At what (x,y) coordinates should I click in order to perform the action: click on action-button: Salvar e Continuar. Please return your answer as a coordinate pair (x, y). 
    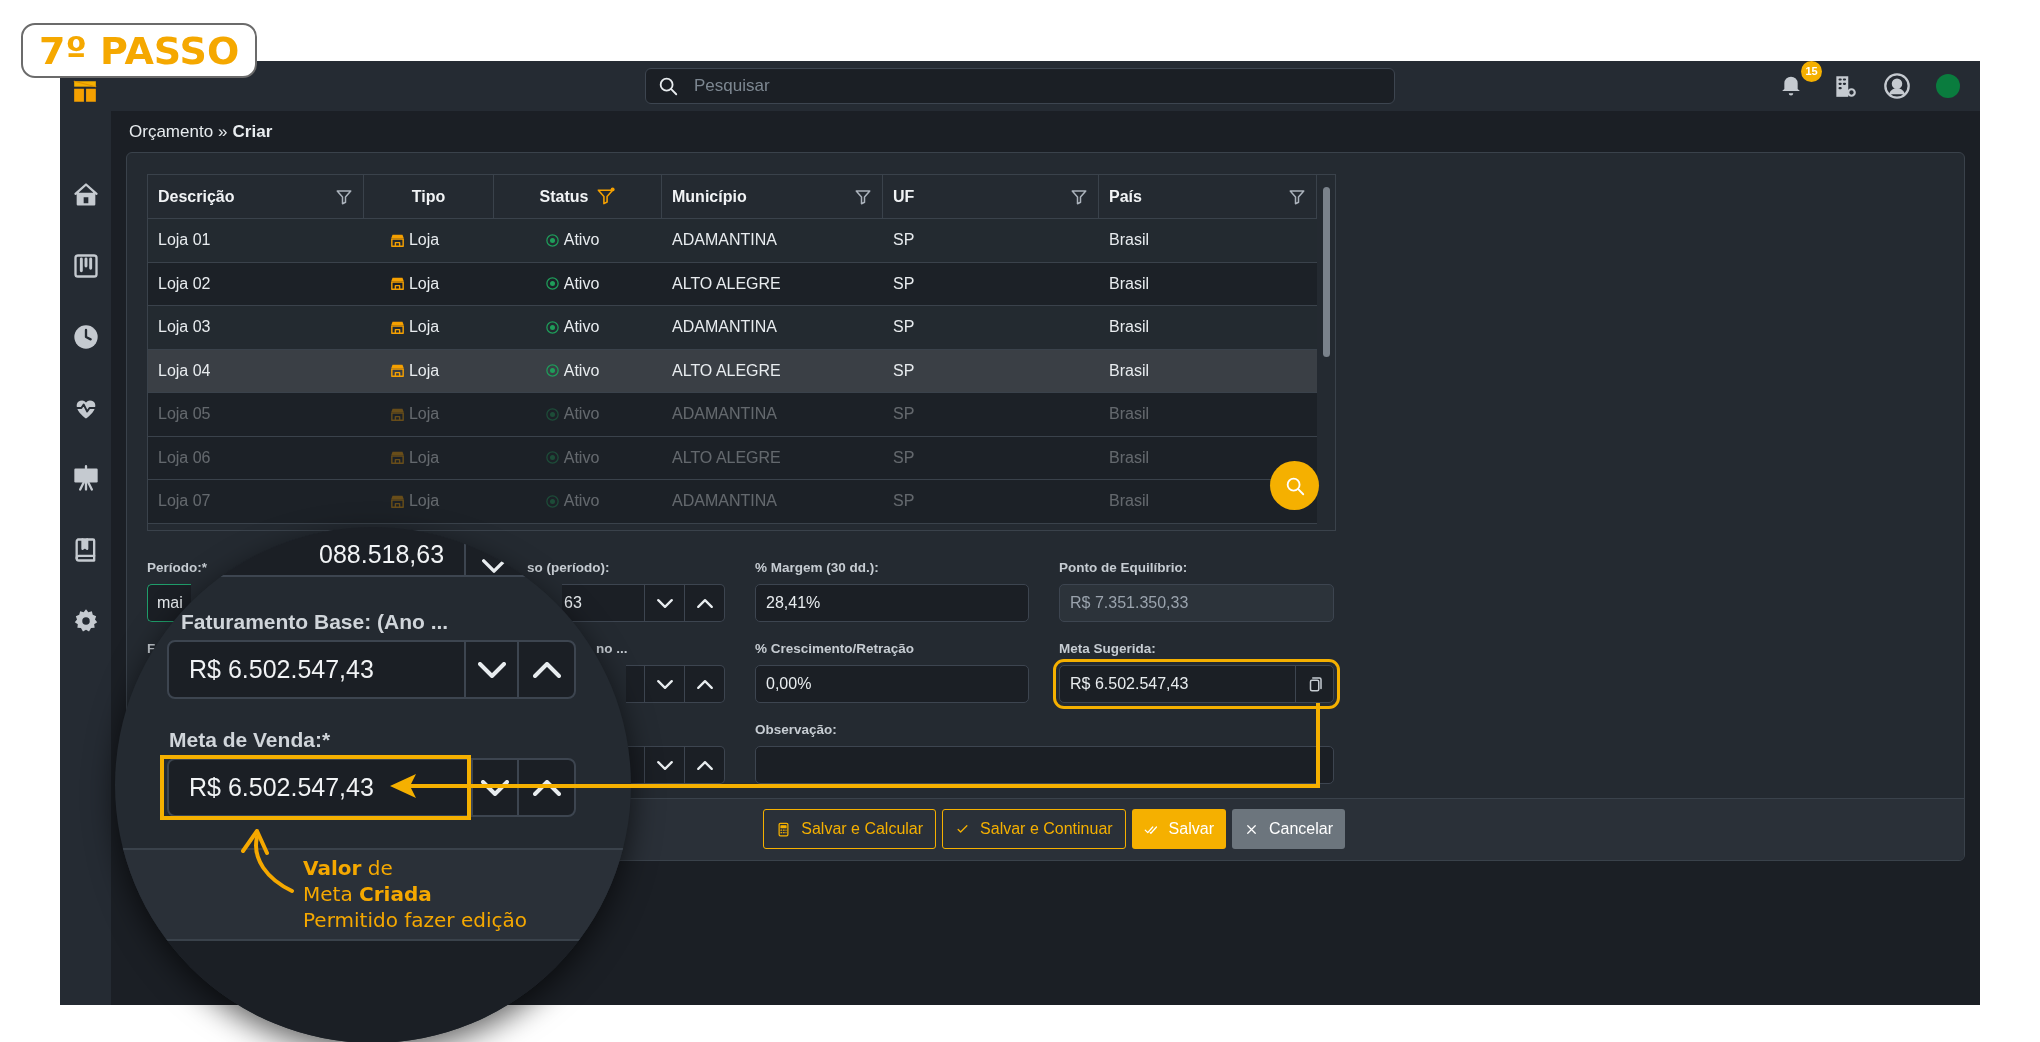
    Looking at the image, I should click on (1034, 829).